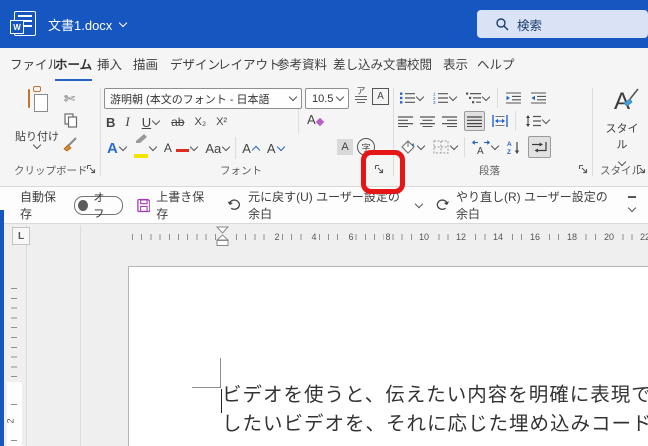 The height and width of the screenshot is (446, 648). I want to click on cut-icon: ✄, so click(69, 99).